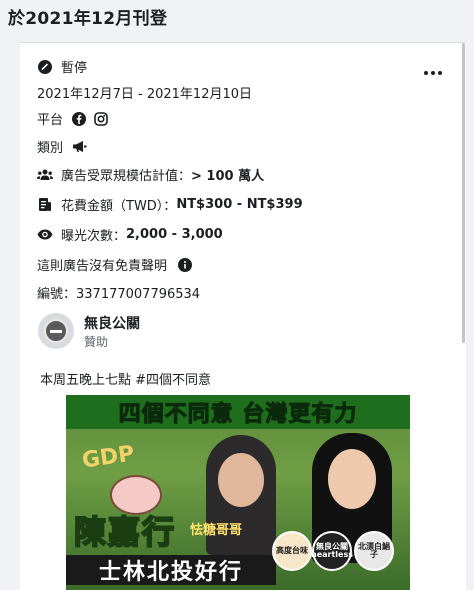  Describe the element at coordinates (145, 94) in the screenshot. I see `date-range: 2021年12月7日 - 2021年12月10日` at that location.